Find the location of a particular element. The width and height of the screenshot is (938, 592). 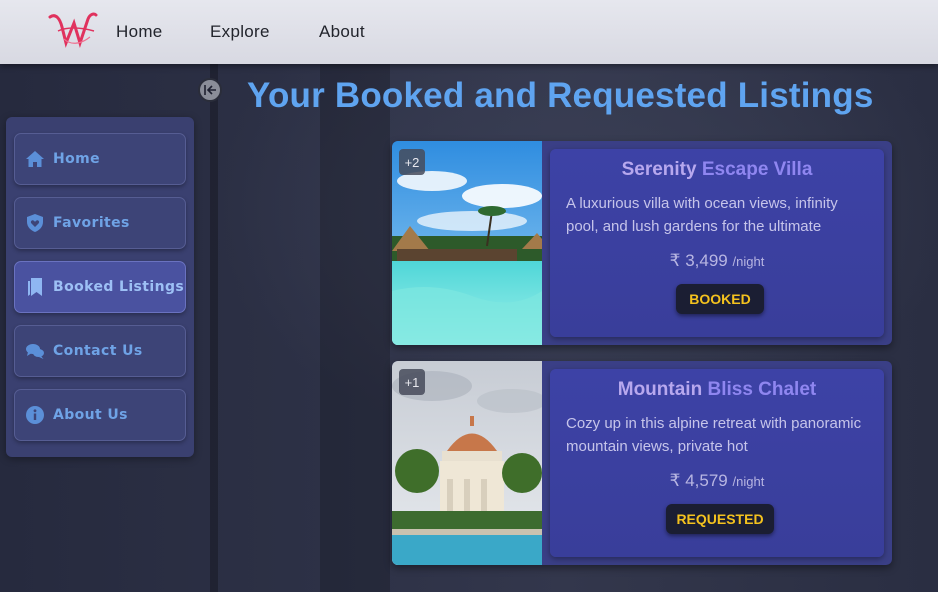

extra-photos-badge: +1 is located at coordinates (412, 382).